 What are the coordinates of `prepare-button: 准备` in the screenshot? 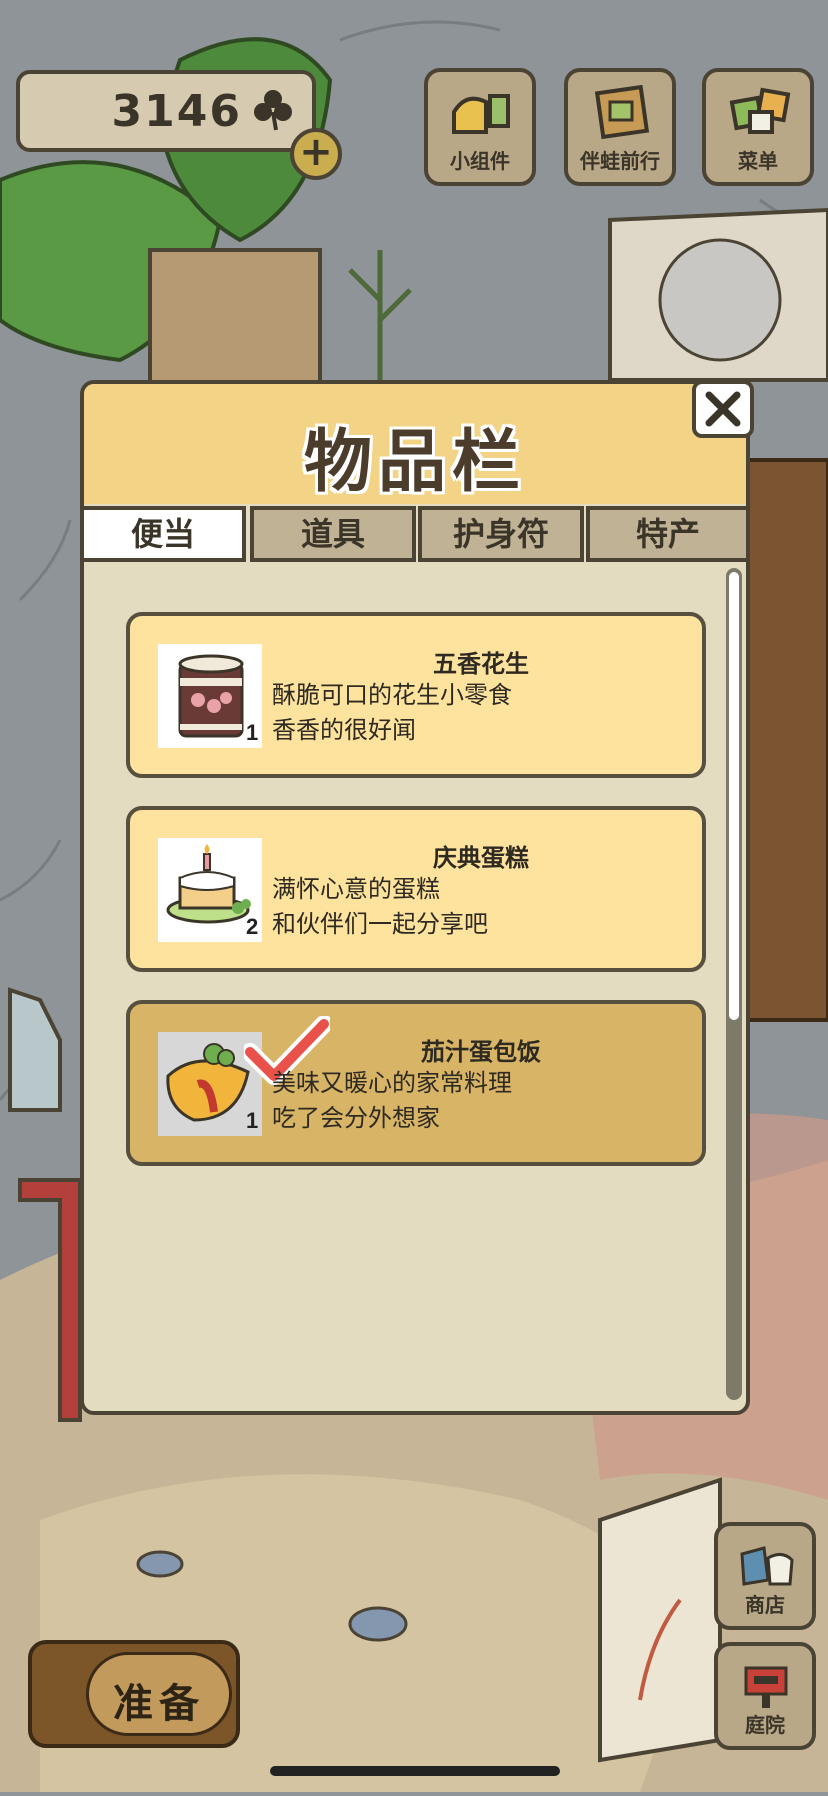 It's located at (134, 1694).